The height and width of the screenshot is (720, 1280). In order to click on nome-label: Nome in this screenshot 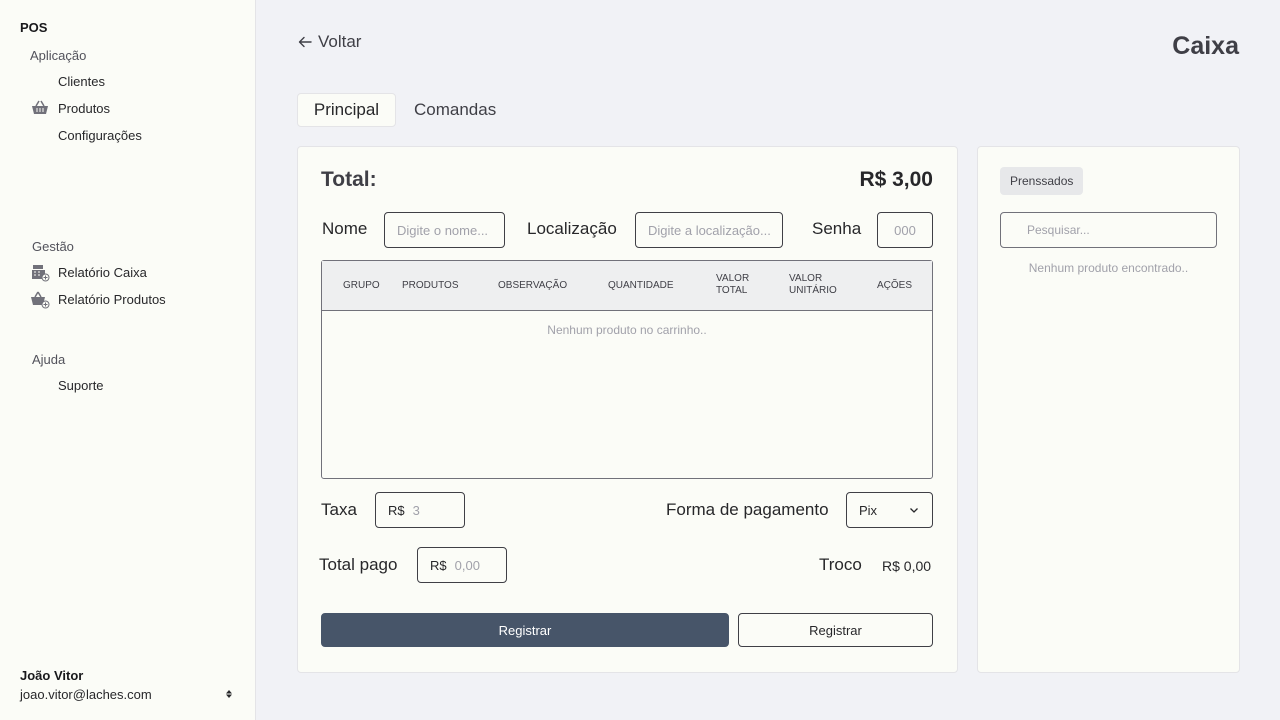, I will do `click(345, 228)`.